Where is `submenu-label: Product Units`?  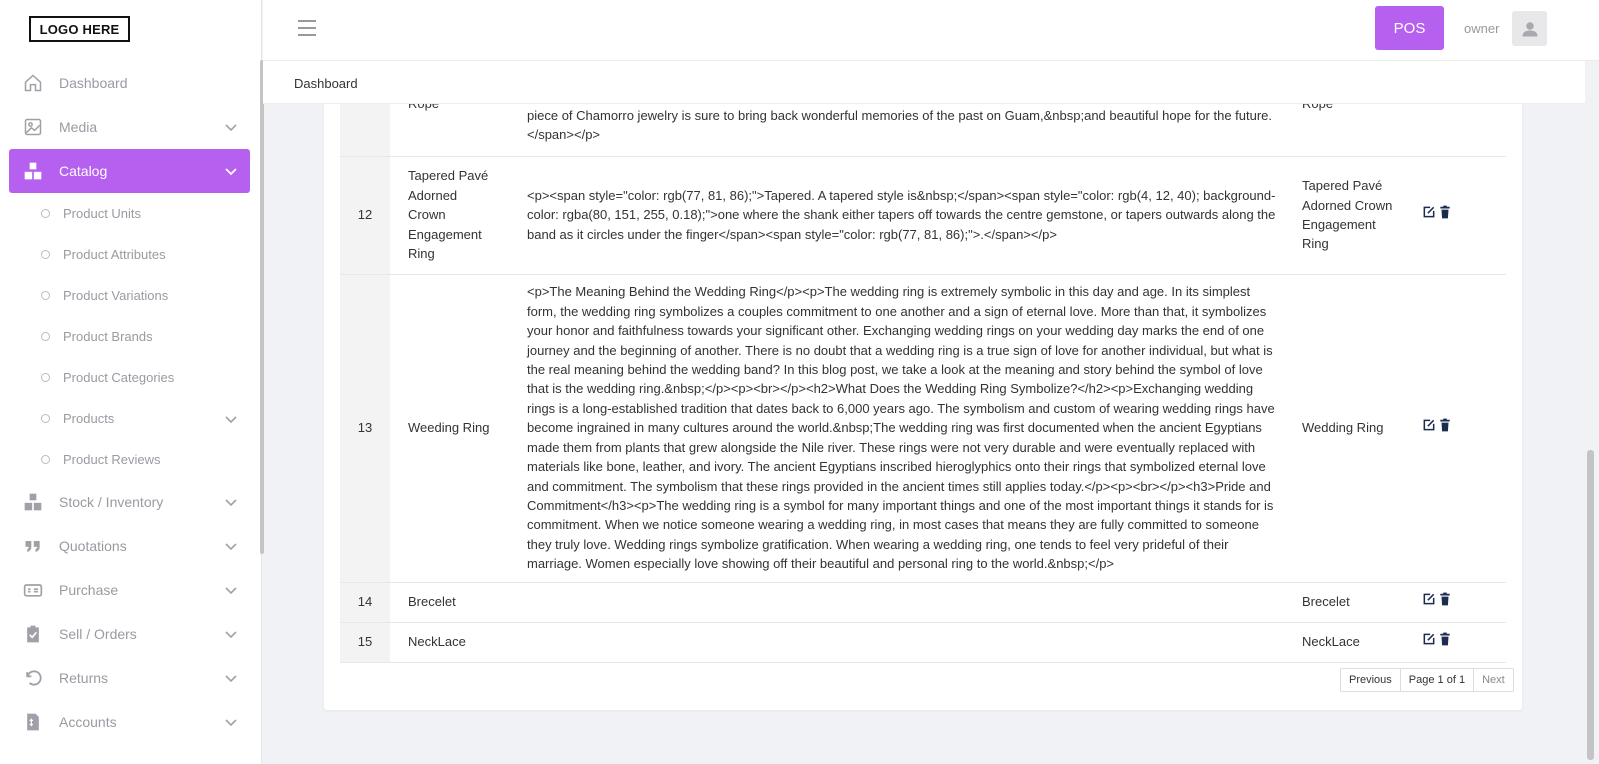 submenu-label: Product Units is located at coordinates (102, 213).